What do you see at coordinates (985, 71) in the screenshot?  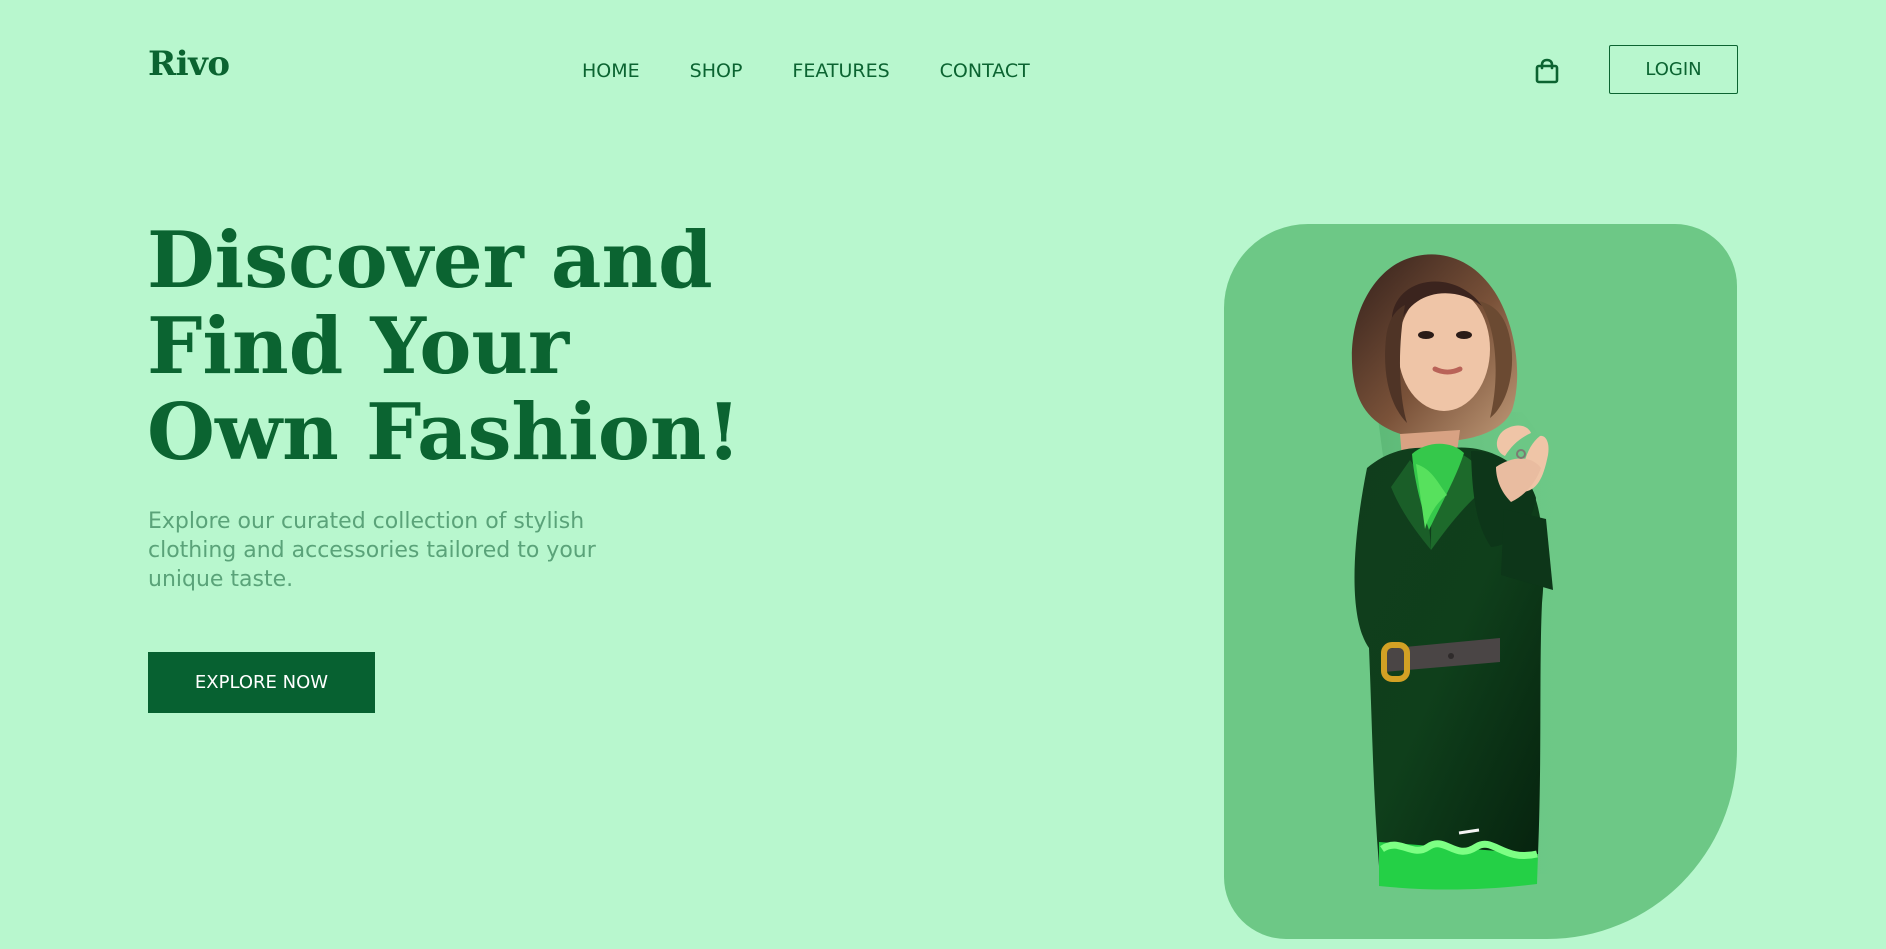 I see `nav-contact: CONTACT` at bounding box center [985, 71].